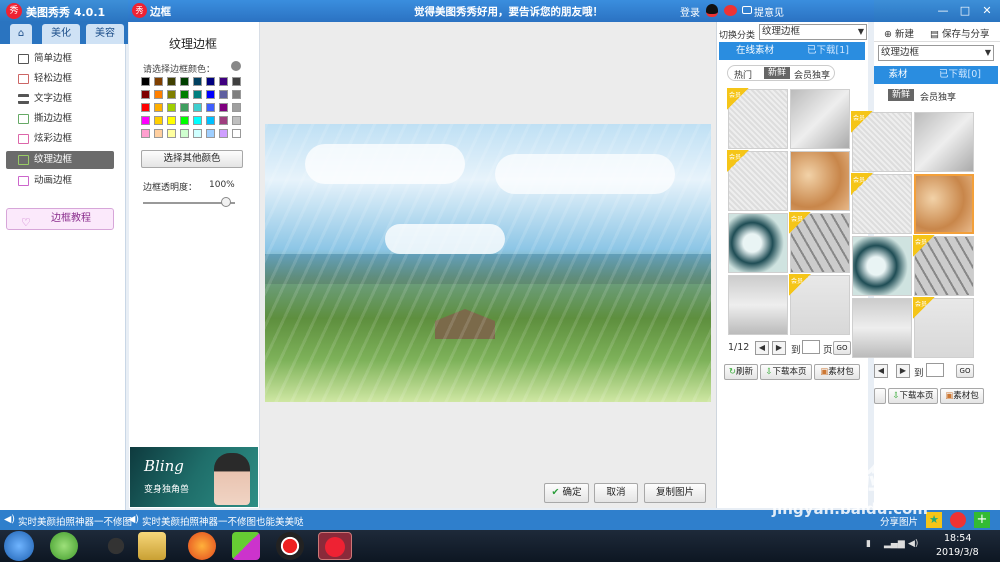 This screenshot has height=562, width=1000. What do you see at coordinates (675, 493) in the screenshot?
I see `copy-image-button: 复制图片` at bounding box center [675, 493].